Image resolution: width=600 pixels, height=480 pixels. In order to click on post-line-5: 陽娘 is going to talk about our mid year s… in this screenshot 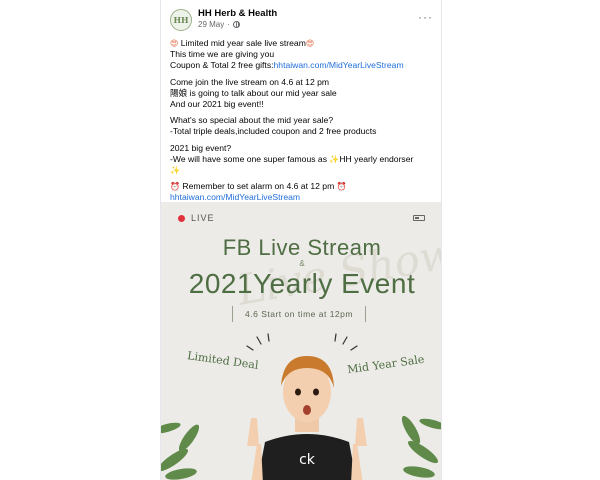, I will do `click(253, 92)`.